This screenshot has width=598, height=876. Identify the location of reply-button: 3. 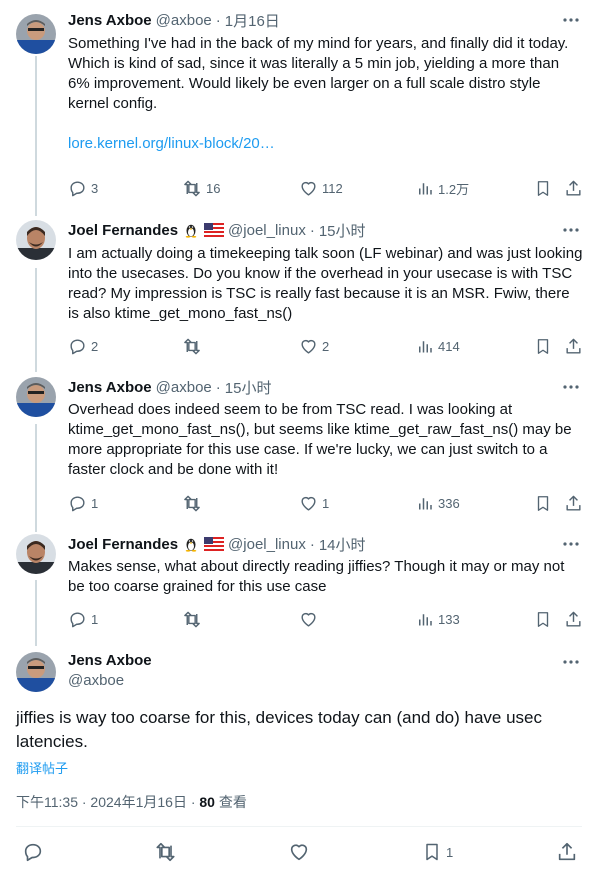
(83, 188).